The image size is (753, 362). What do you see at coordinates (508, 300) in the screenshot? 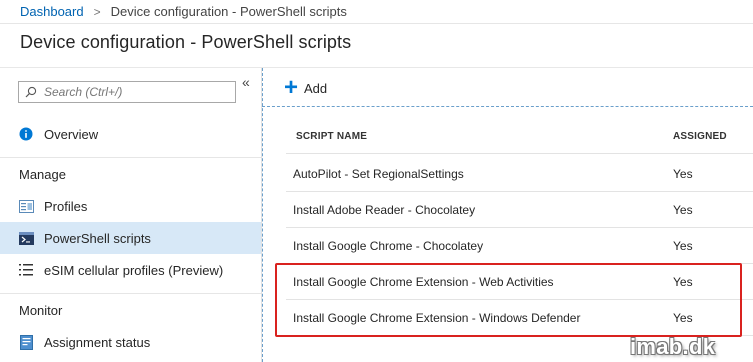
I see `highlight-box` at bounding box center [508, 300].